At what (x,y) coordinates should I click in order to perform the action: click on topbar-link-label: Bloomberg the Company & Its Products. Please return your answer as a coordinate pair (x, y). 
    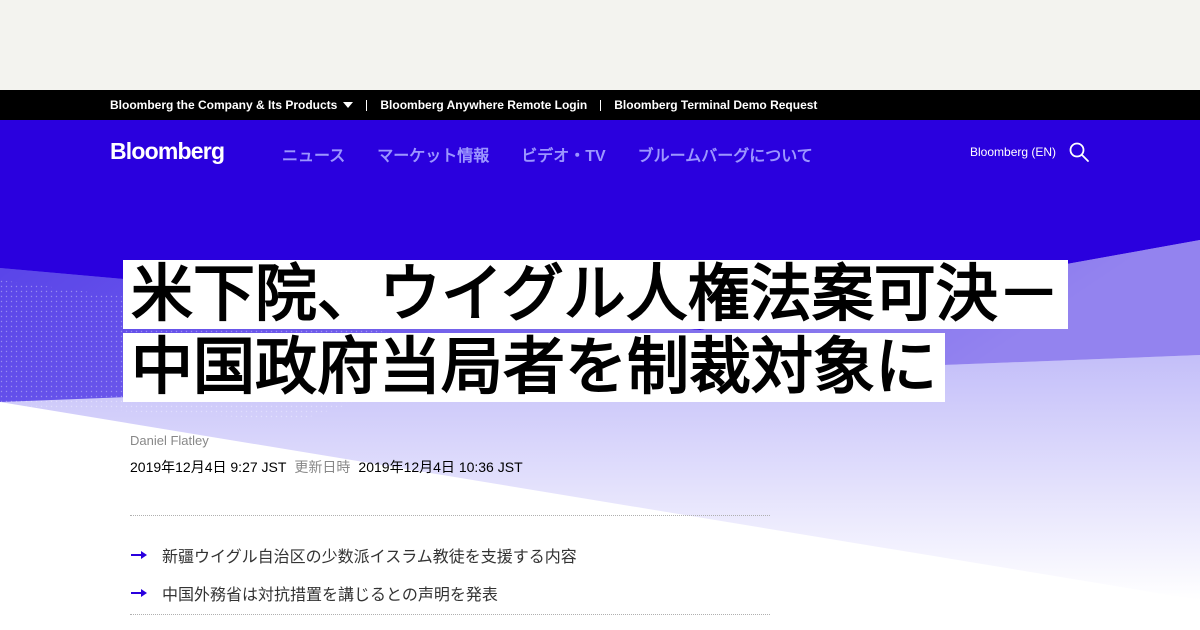
    Looking at the image, I should click on (224, 105).